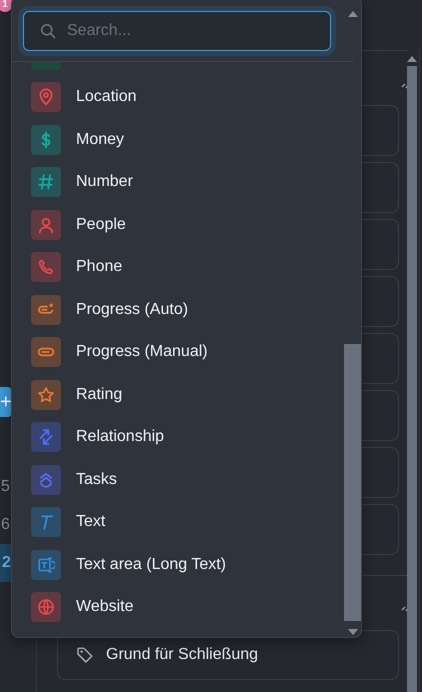  I want to click on item-label: Progress (Auto), so click(132, 309).